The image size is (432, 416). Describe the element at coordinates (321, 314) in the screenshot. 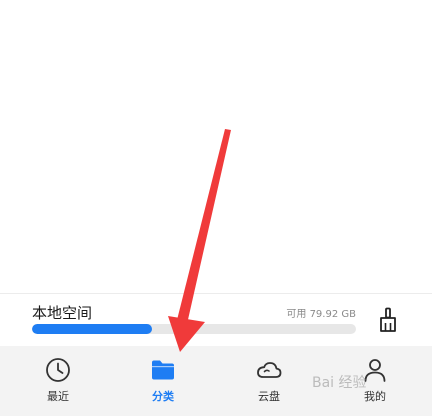

I see `storage-free-space: 可用 79.92 GB` at that location.